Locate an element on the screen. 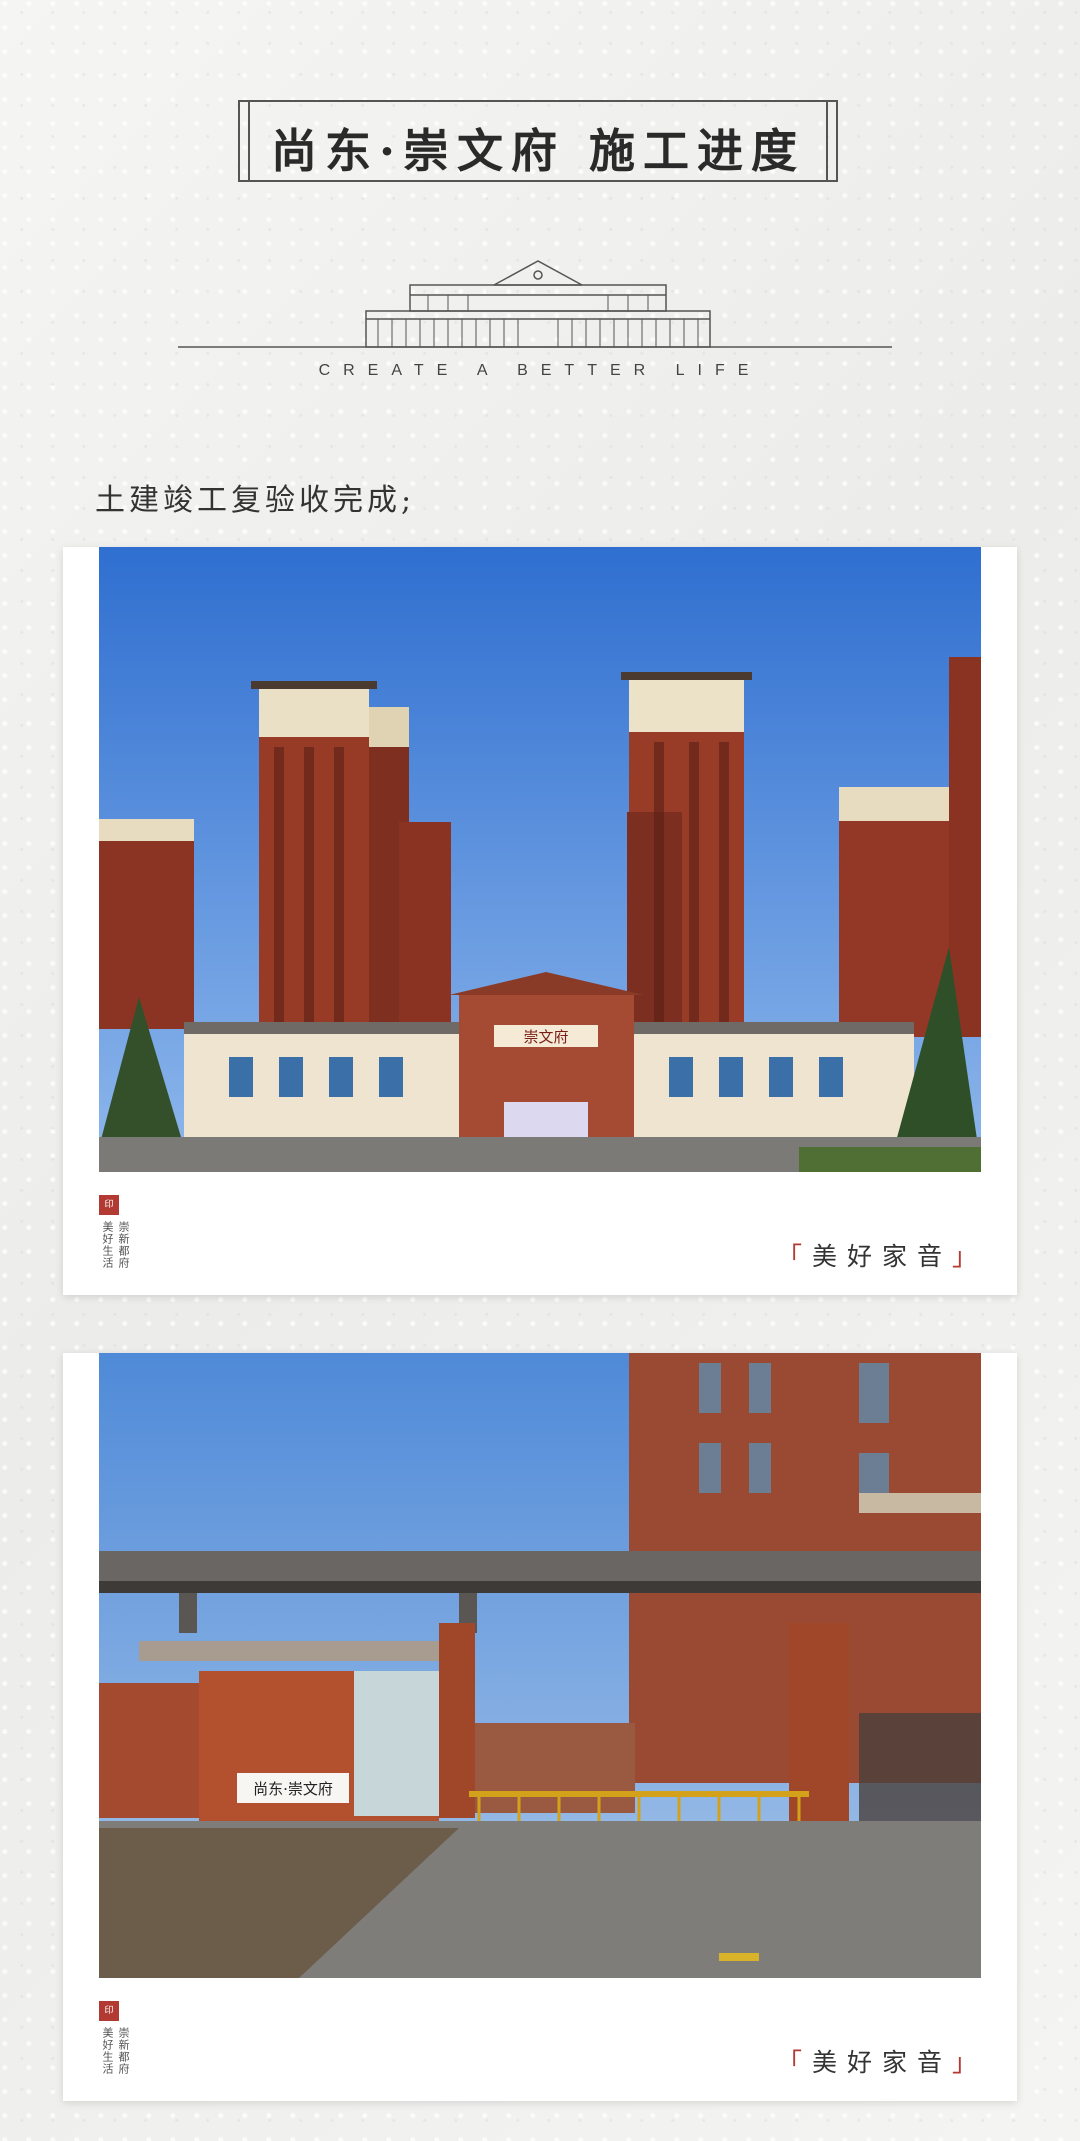  gate-sign: 尚东·崇文府 is located at coordinates (293, 1789).